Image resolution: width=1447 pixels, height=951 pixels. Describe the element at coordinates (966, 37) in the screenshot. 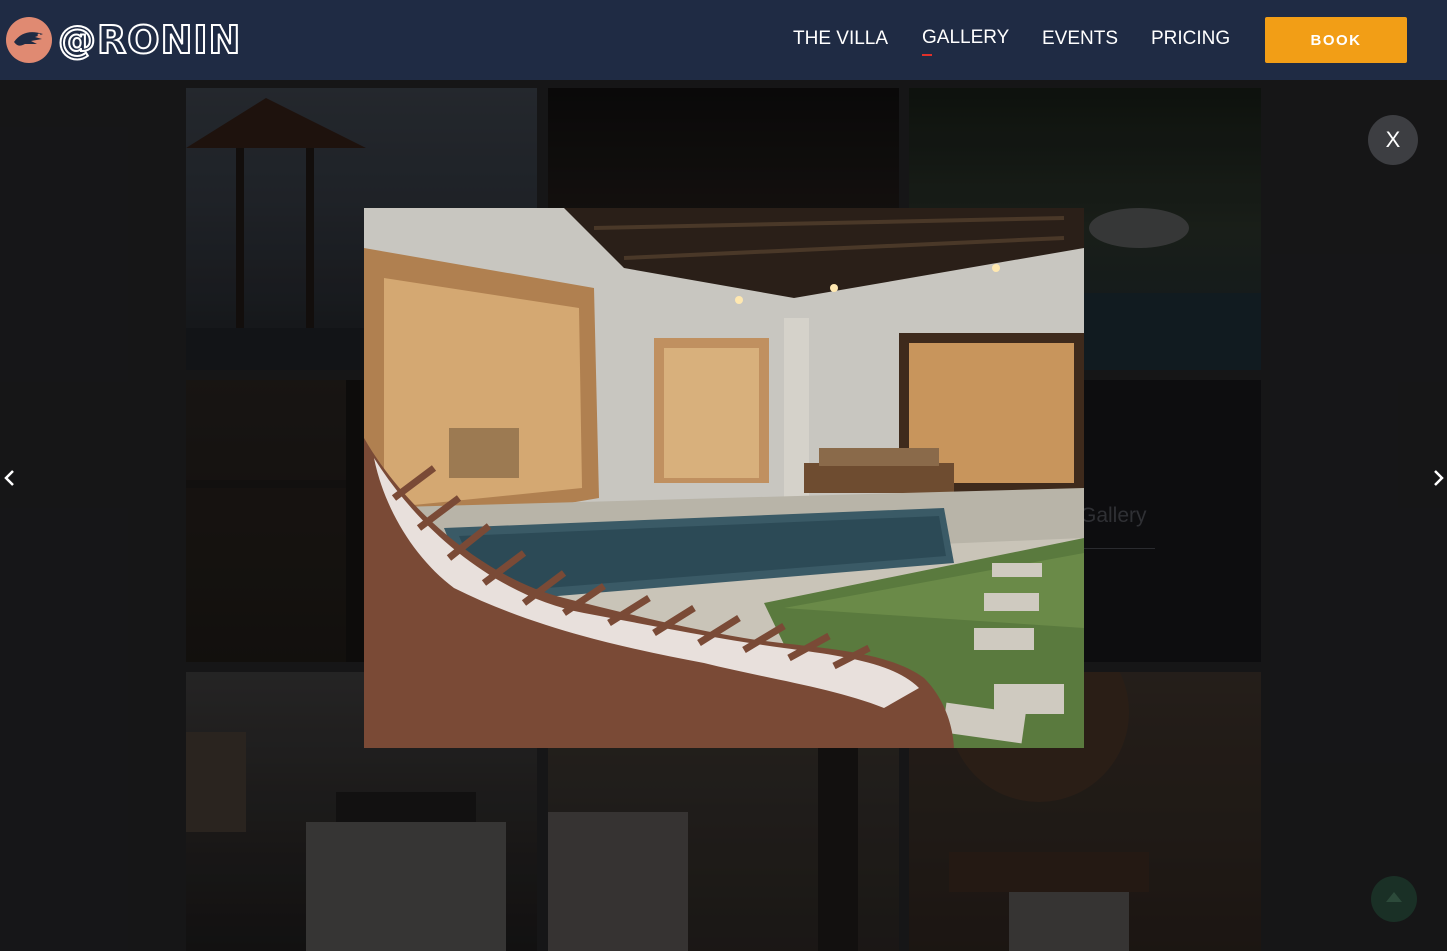

I see `nav-gallery-label: GALLERY` at that location.